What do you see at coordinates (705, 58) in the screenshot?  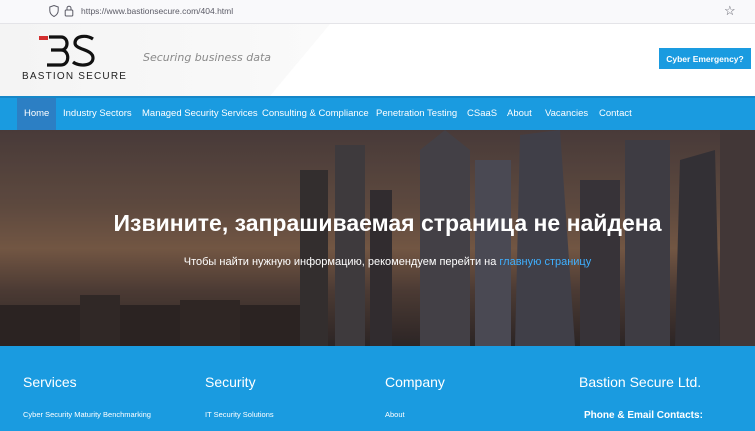 I see `cyber-emergency-button: Cyber Emergency?` at bounding box center [705, 58].